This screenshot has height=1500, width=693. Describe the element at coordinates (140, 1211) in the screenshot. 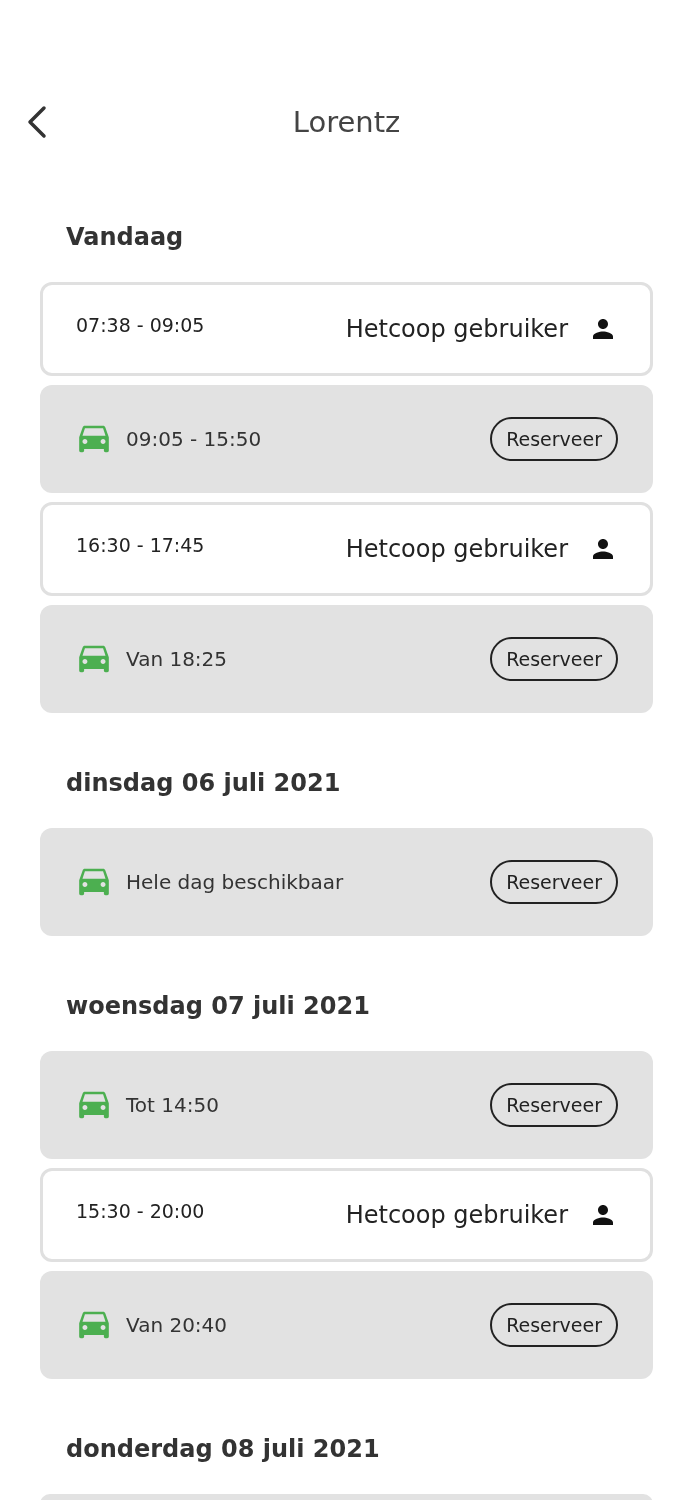

I see `booking-time: 15:30 - 20:00` at that location.